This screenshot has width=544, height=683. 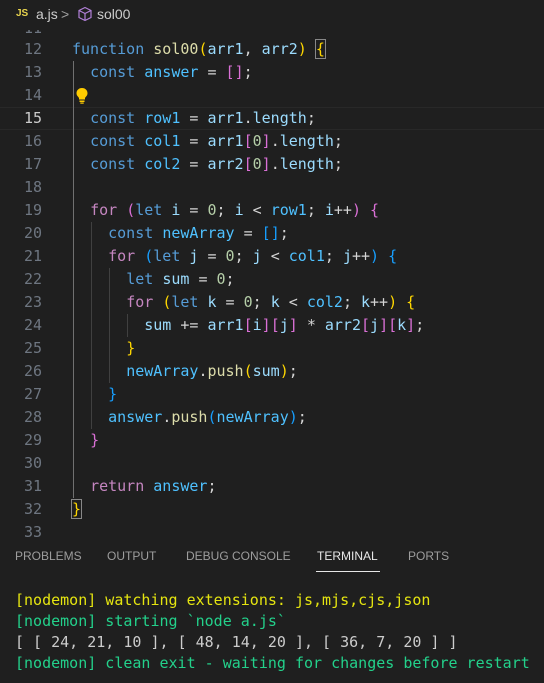 I want to click on code-line: for (let j = 0; j < col1; j++) {, so click(x=234, y=256).